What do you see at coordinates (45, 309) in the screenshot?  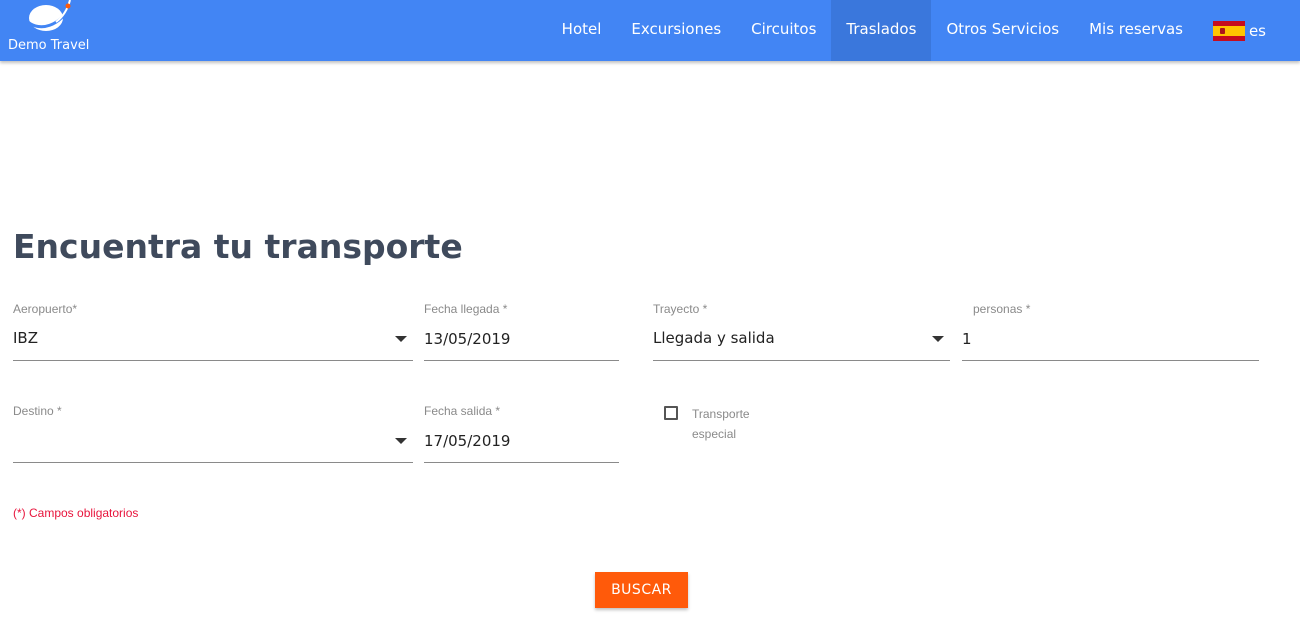 I see `airport-label: Aeropuerto*` at bounding box center [45, 309].